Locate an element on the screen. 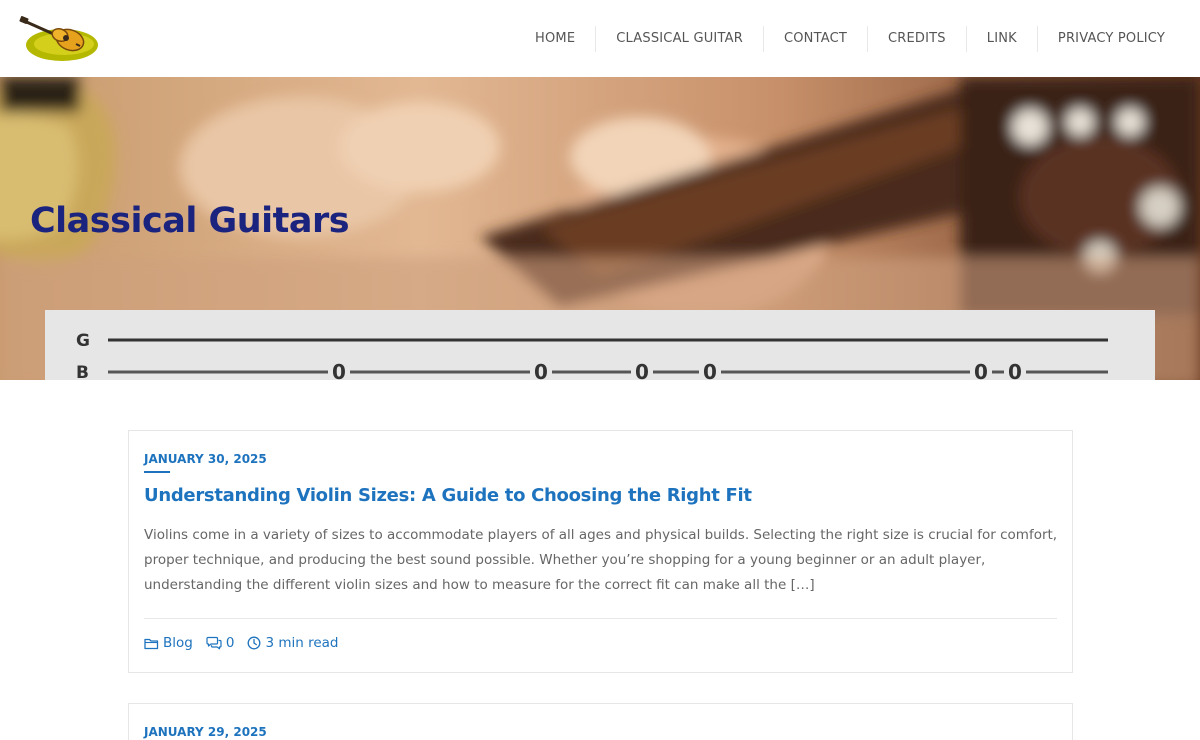 The height and width of the screenshot is (740, 1200). page-title: Classical Guitars is located at coordinates (190, 221).